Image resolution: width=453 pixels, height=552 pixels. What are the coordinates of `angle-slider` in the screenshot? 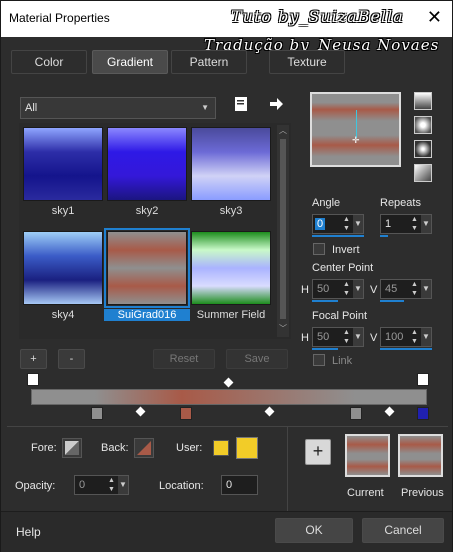 It's located at (338, 236).